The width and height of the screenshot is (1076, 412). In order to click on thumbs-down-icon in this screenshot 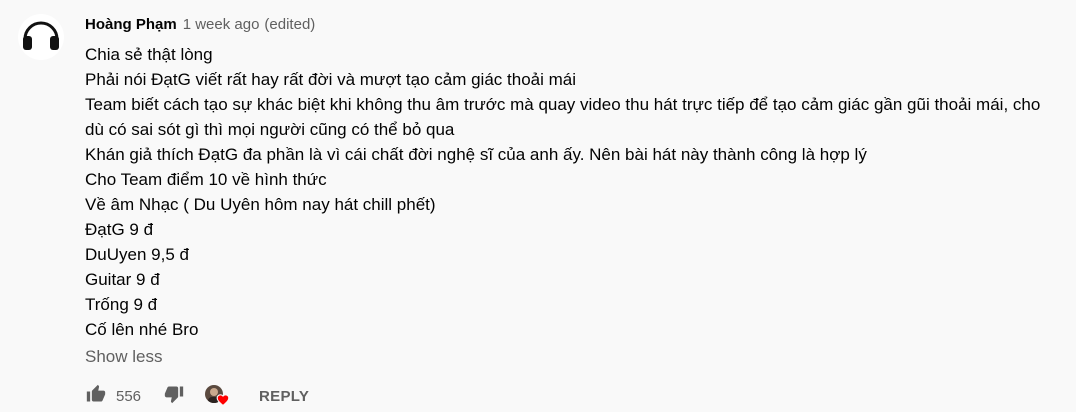, I will do `click(174, 396)`.